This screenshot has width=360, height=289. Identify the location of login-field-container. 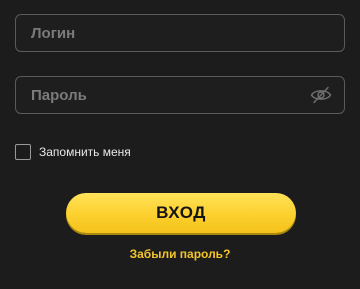
(180, 33).